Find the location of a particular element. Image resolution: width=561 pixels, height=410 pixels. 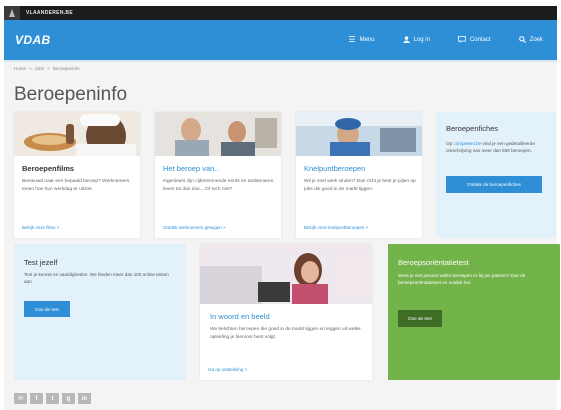

search-icon is located at coordinates (522, 40).